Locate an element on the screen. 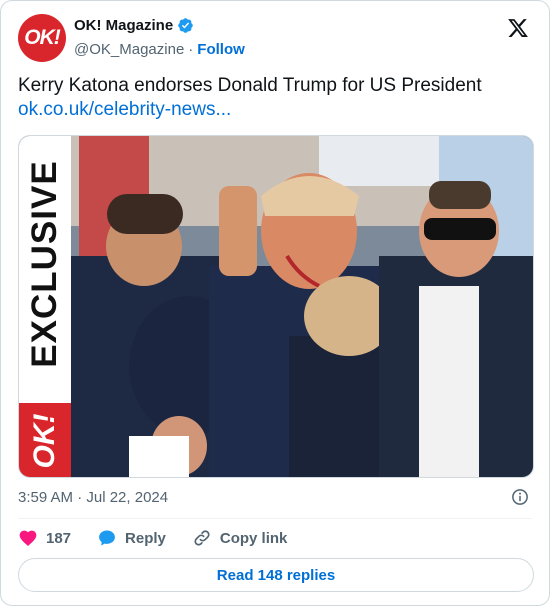 The width and height of the screenshot is (550, 606). exclusive-banner: EXCLUSIVE OK! is located at coordinates (45, 306).